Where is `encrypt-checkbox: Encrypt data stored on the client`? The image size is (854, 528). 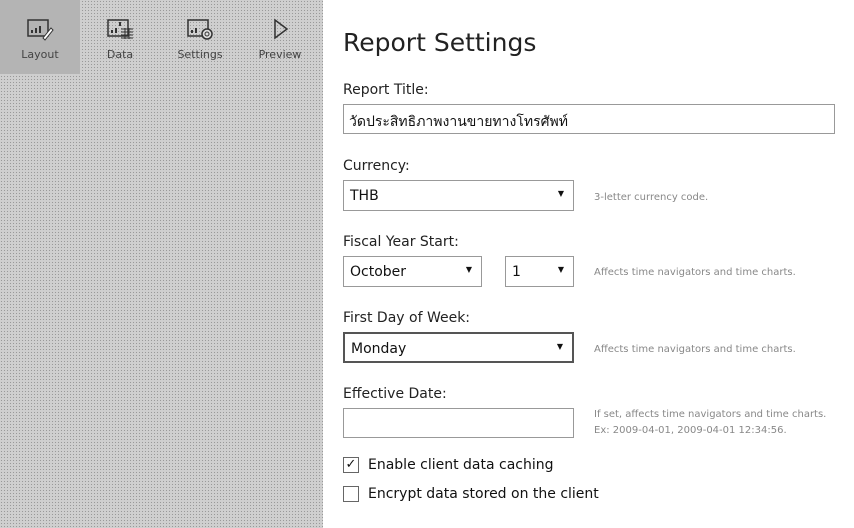
encrypt-checkbox: Encrypt data stored on the client is located at coordinates (471, 494).